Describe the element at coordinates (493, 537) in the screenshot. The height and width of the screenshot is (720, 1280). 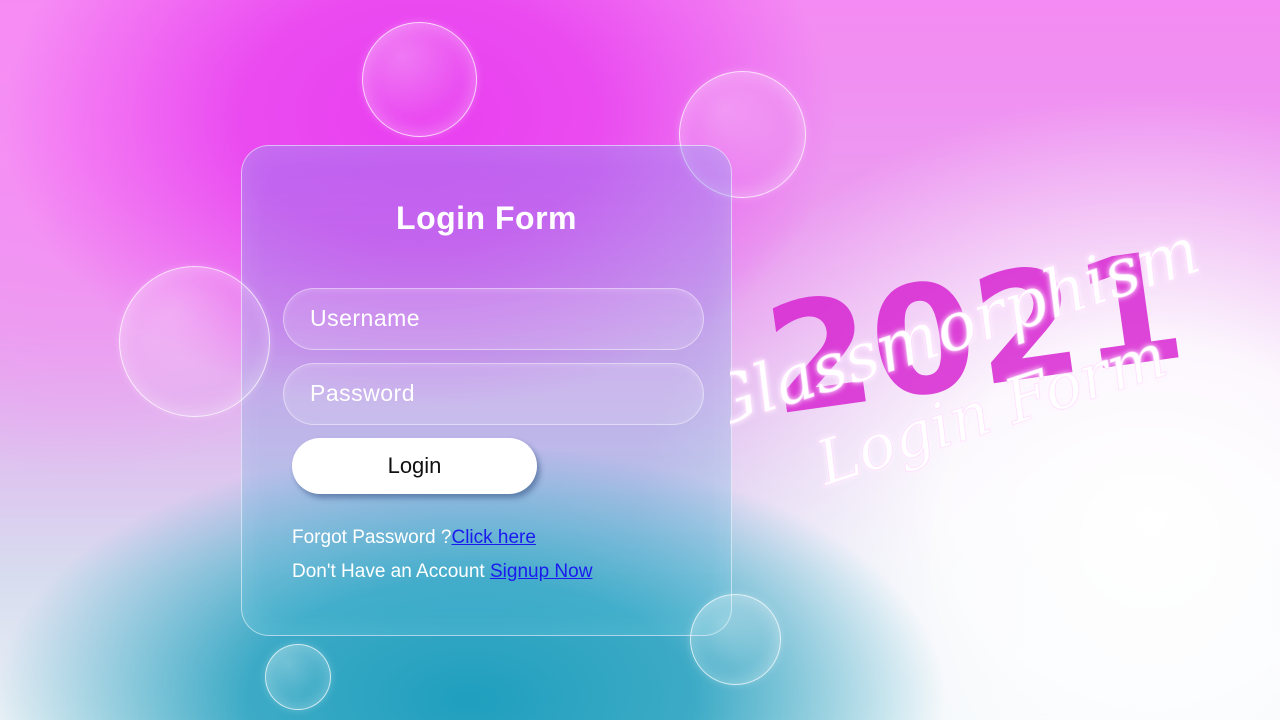
I see `forgot-password-link: Click here` at that location.